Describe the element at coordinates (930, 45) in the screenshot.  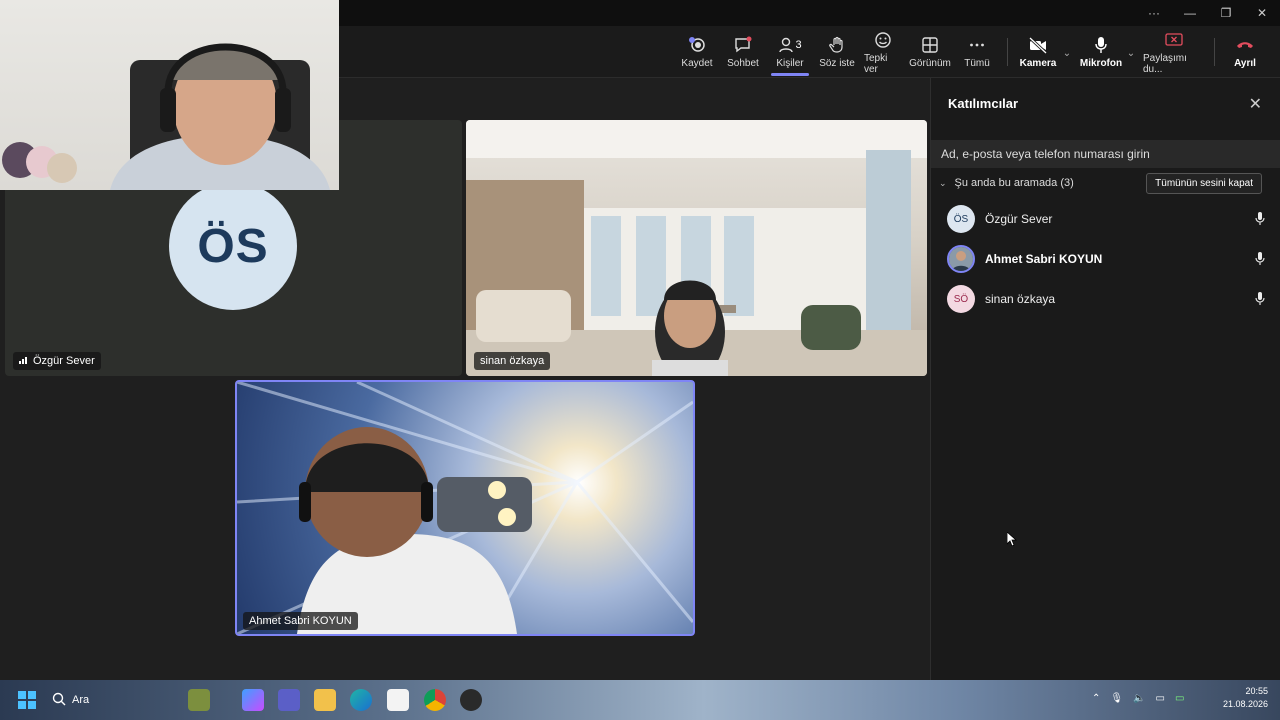
I see `grid-view-icon` at that location.